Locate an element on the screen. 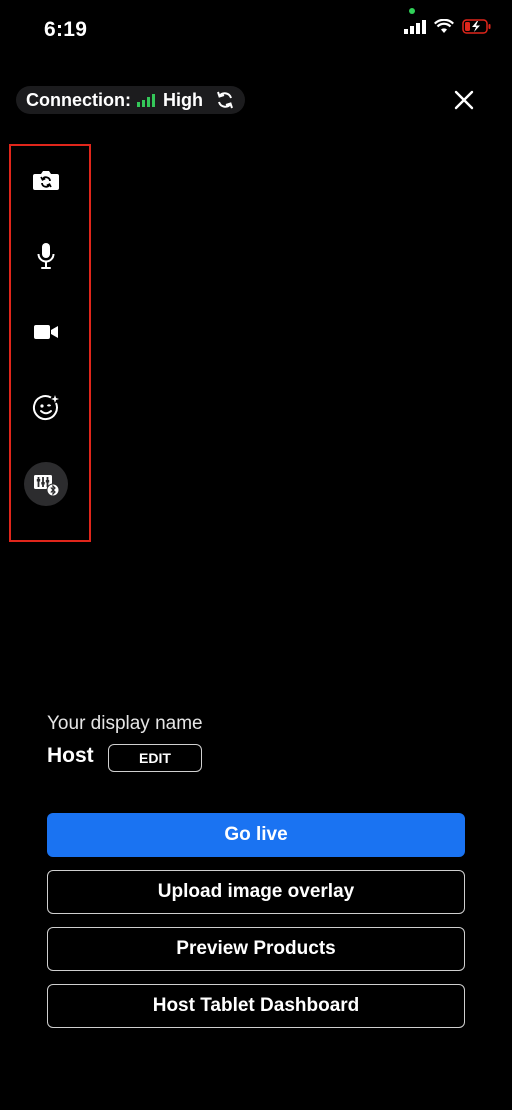 This screenshot has height=1110, width=512. status-bar: 6:19 is located at coordinates (256, 30).